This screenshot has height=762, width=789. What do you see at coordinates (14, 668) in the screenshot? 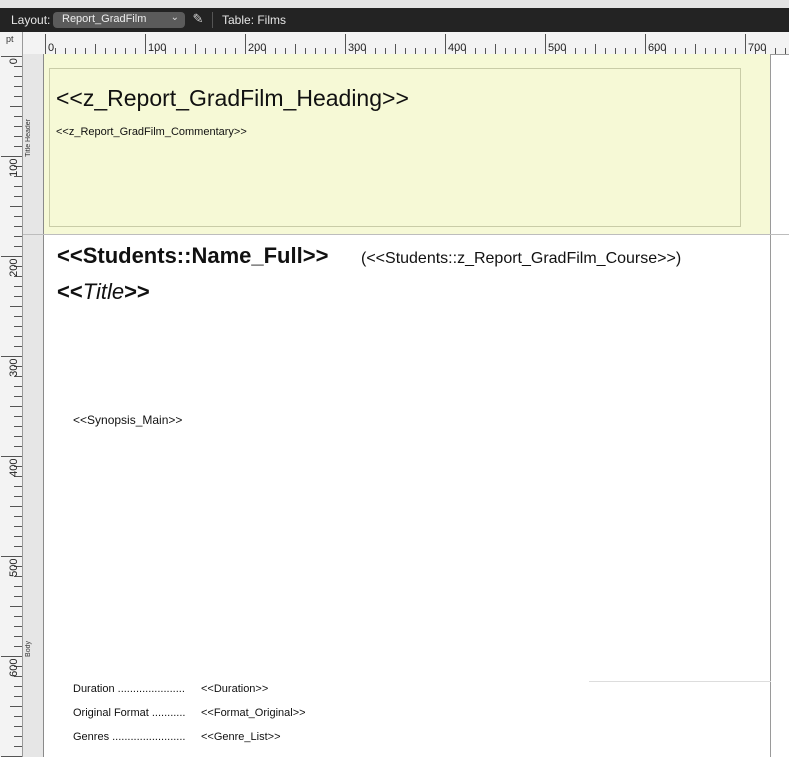
I see `v-ruler-label: 600` at bounding box center [14, 668].